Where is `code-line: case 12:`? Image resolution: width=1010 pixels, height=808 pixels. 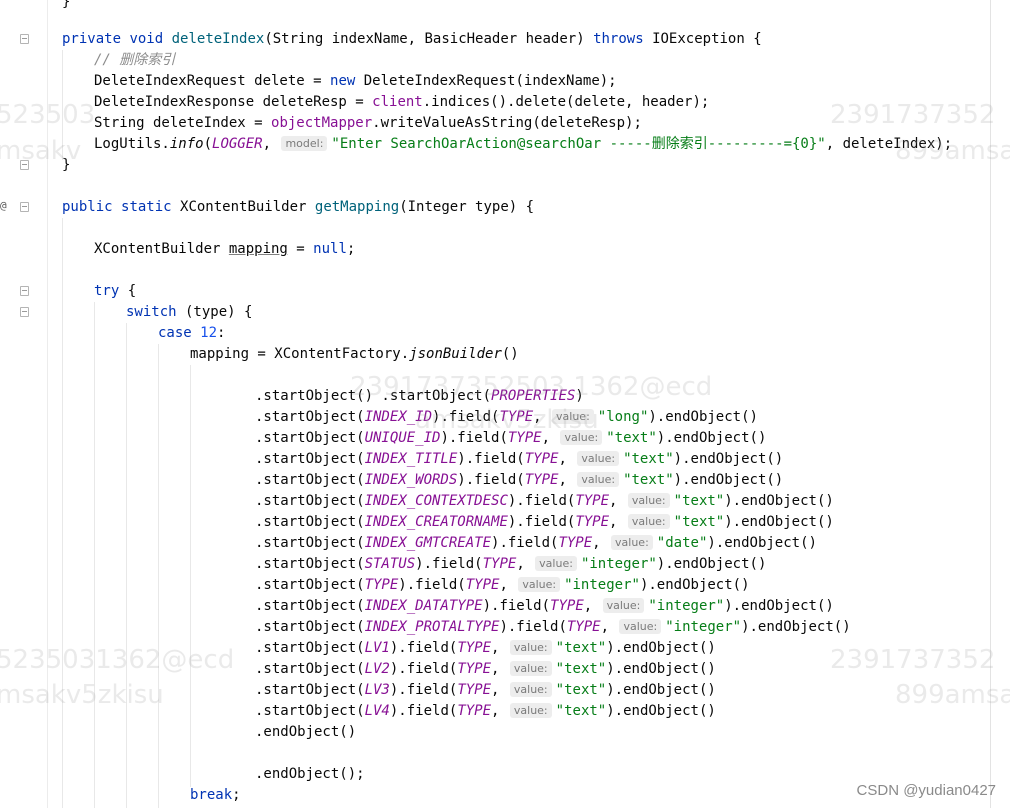
code-line: case 12: is located at coordinates (191, 333).